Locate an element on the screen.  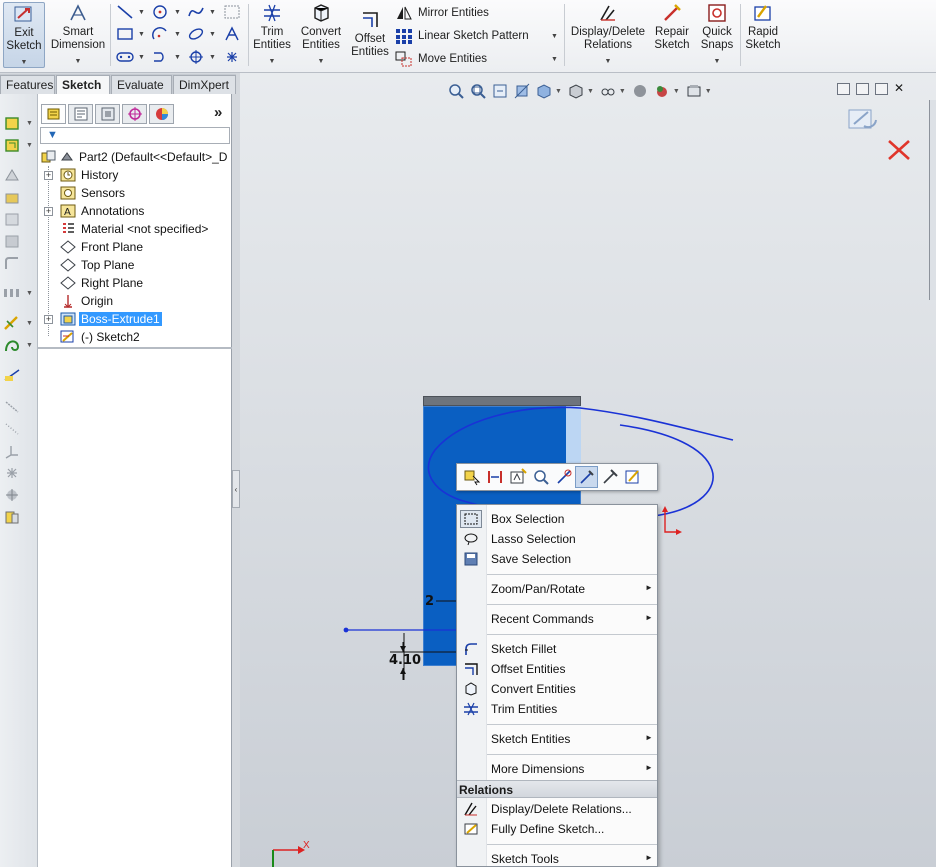
menu-item-sketch-fillet: Sketch Fillet is located at coordinates (557, 649).